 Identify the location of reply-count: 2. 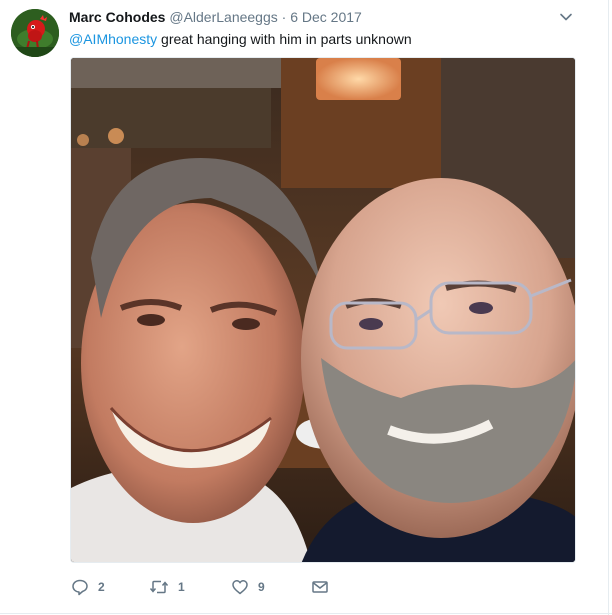
(101, 587).